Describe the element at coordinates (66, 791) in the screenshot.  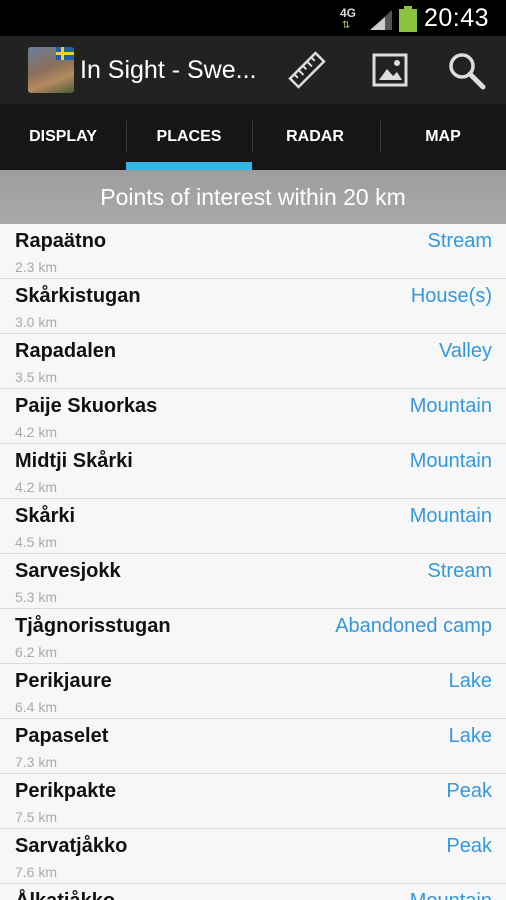
I see `place-name: Perikpakte` at that location.